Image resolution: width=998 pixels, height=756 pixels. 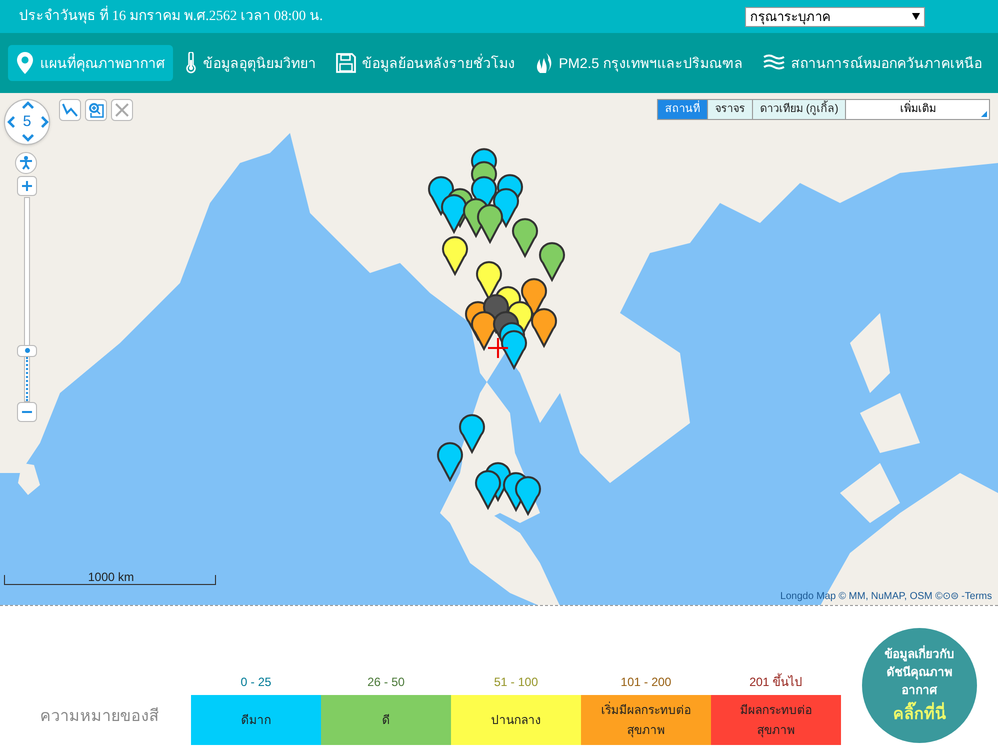 I want to click on zoom-in-button, so click(x=27, y=186).